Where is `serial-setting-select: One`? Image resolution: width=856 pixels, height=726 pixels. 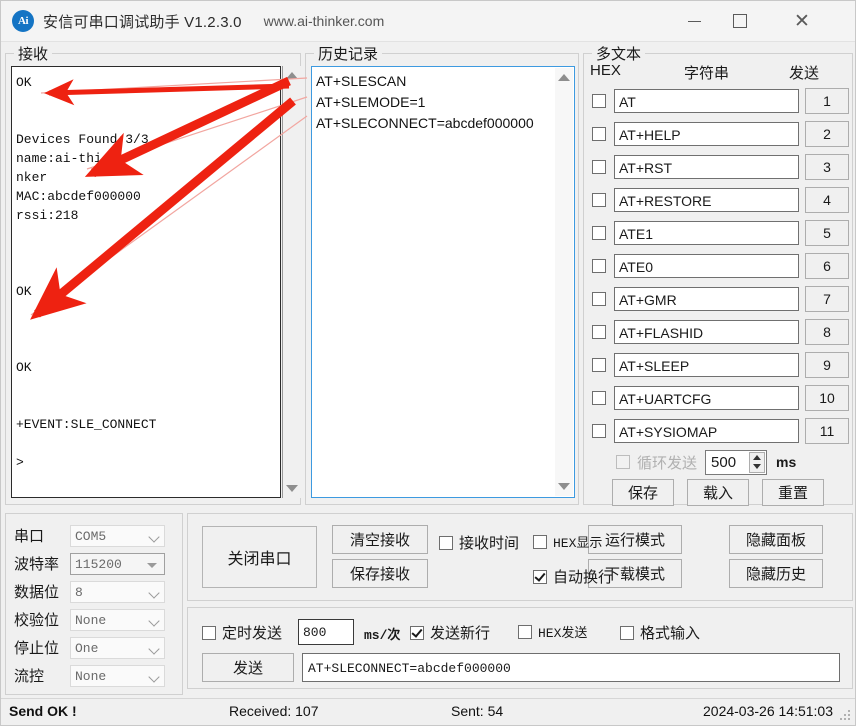
serial-setting-select: One is located at coordinates (117, 647).